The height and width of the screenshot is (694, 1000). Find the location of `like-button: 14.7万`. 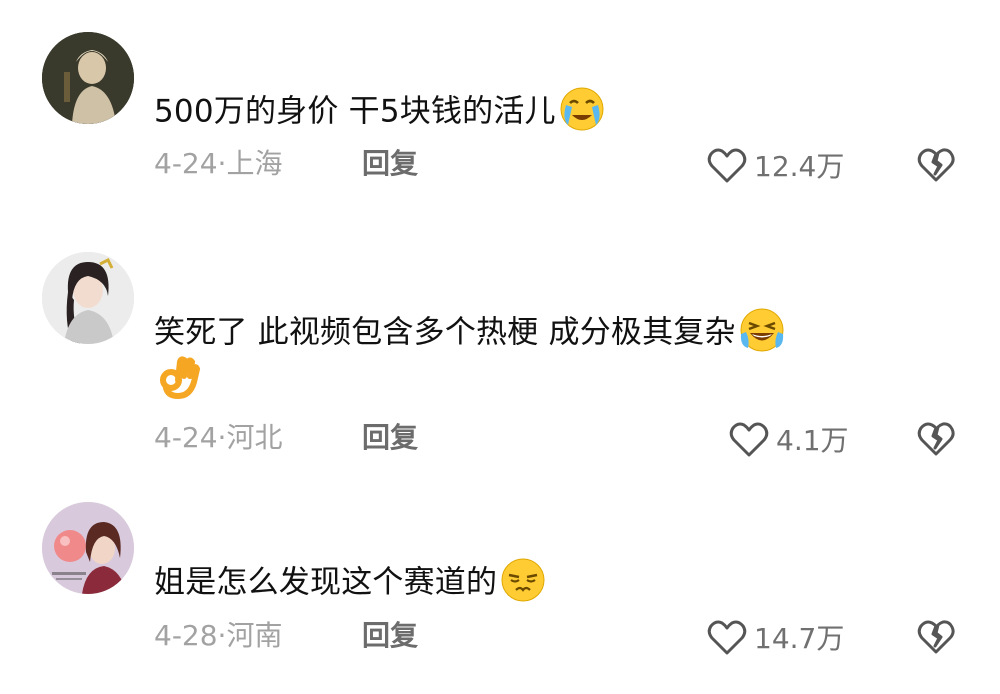

like-button: 14.7万 is located at coordinates (775, 637).